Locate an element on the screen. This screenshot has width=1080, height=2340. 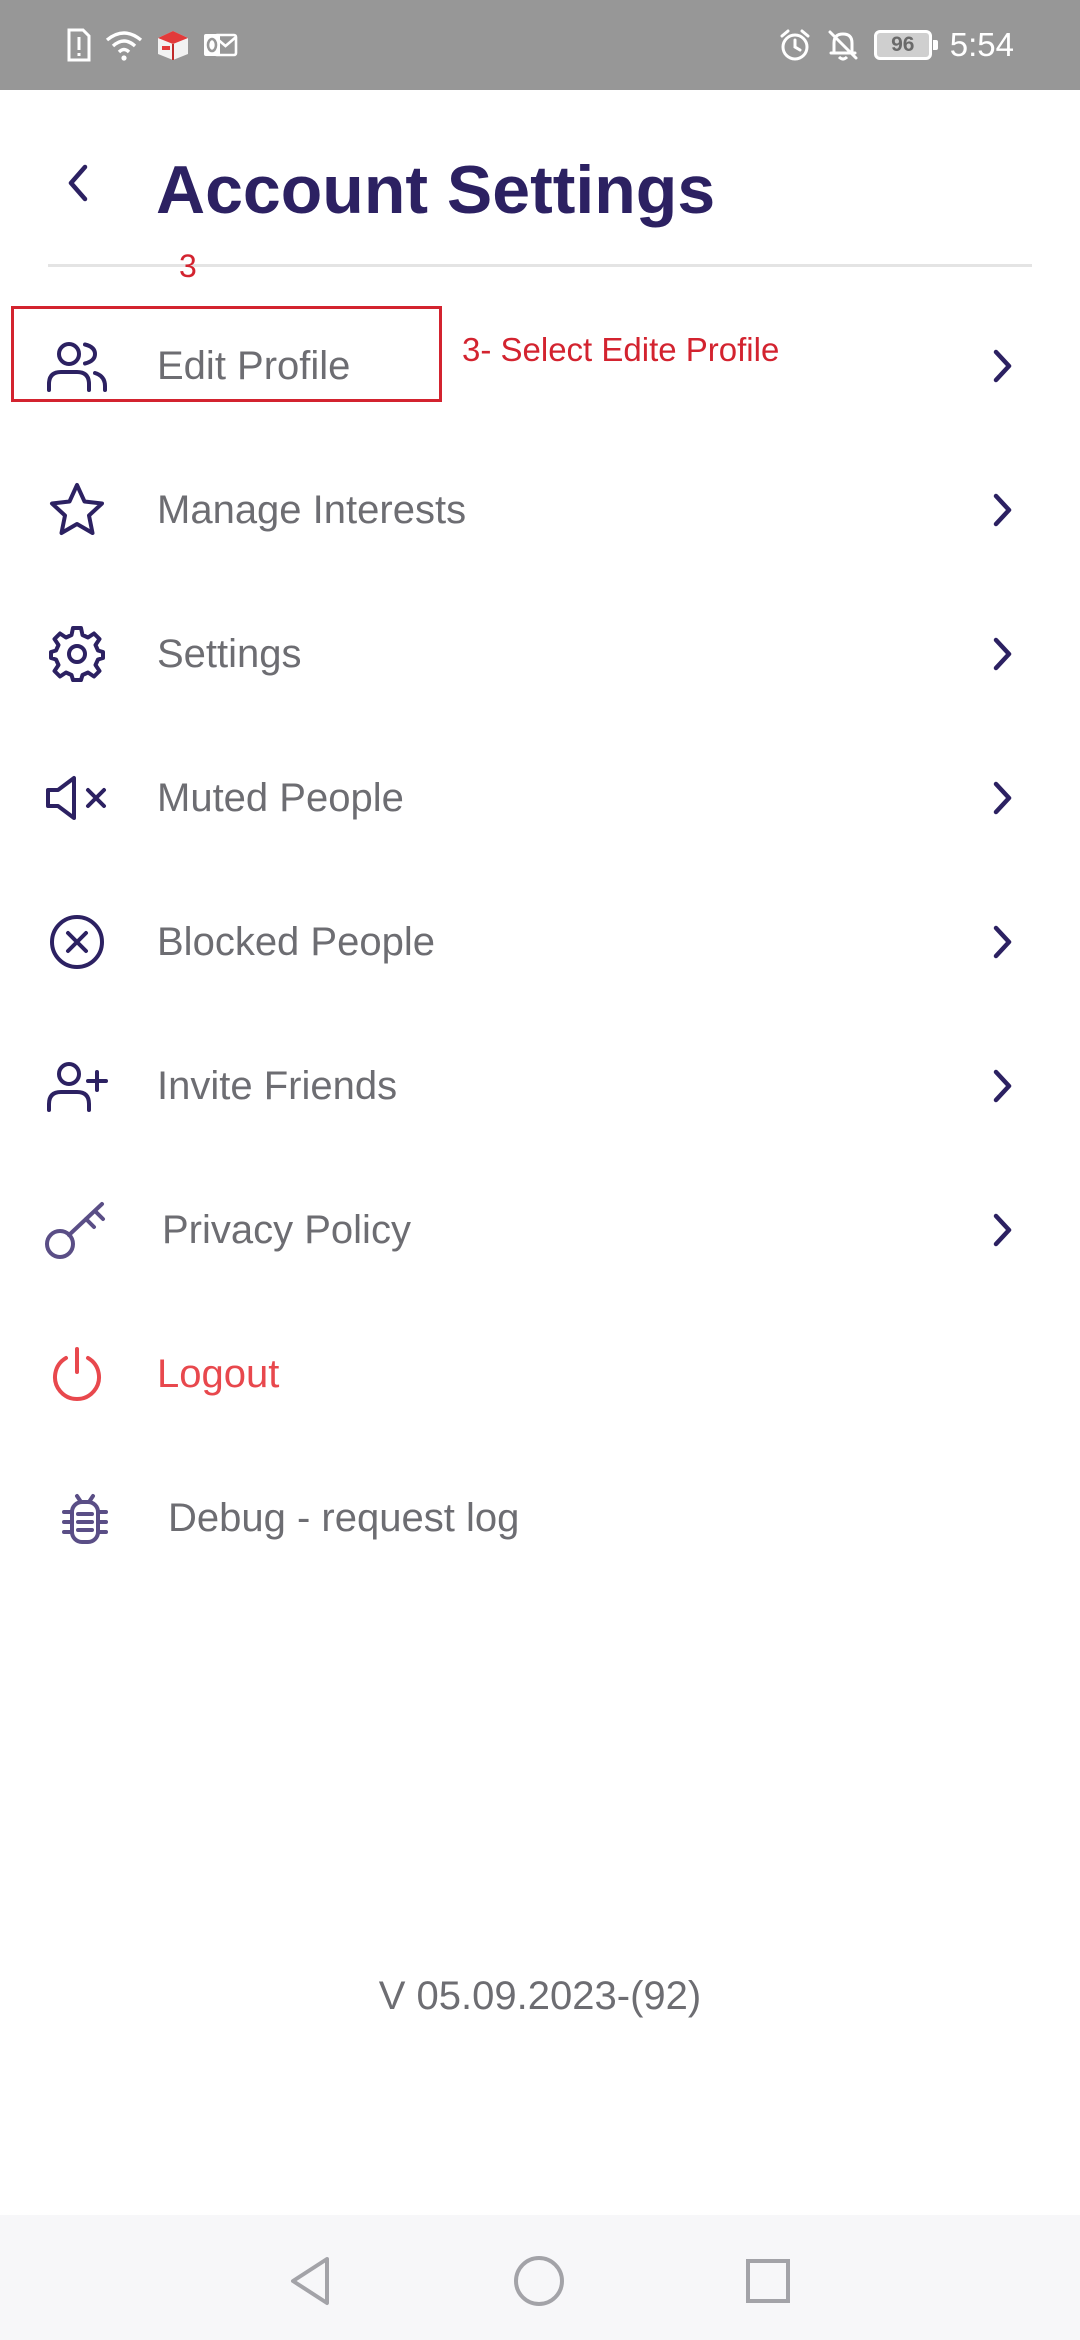
back-triangle-icon is located at coordinates (310, 2281).